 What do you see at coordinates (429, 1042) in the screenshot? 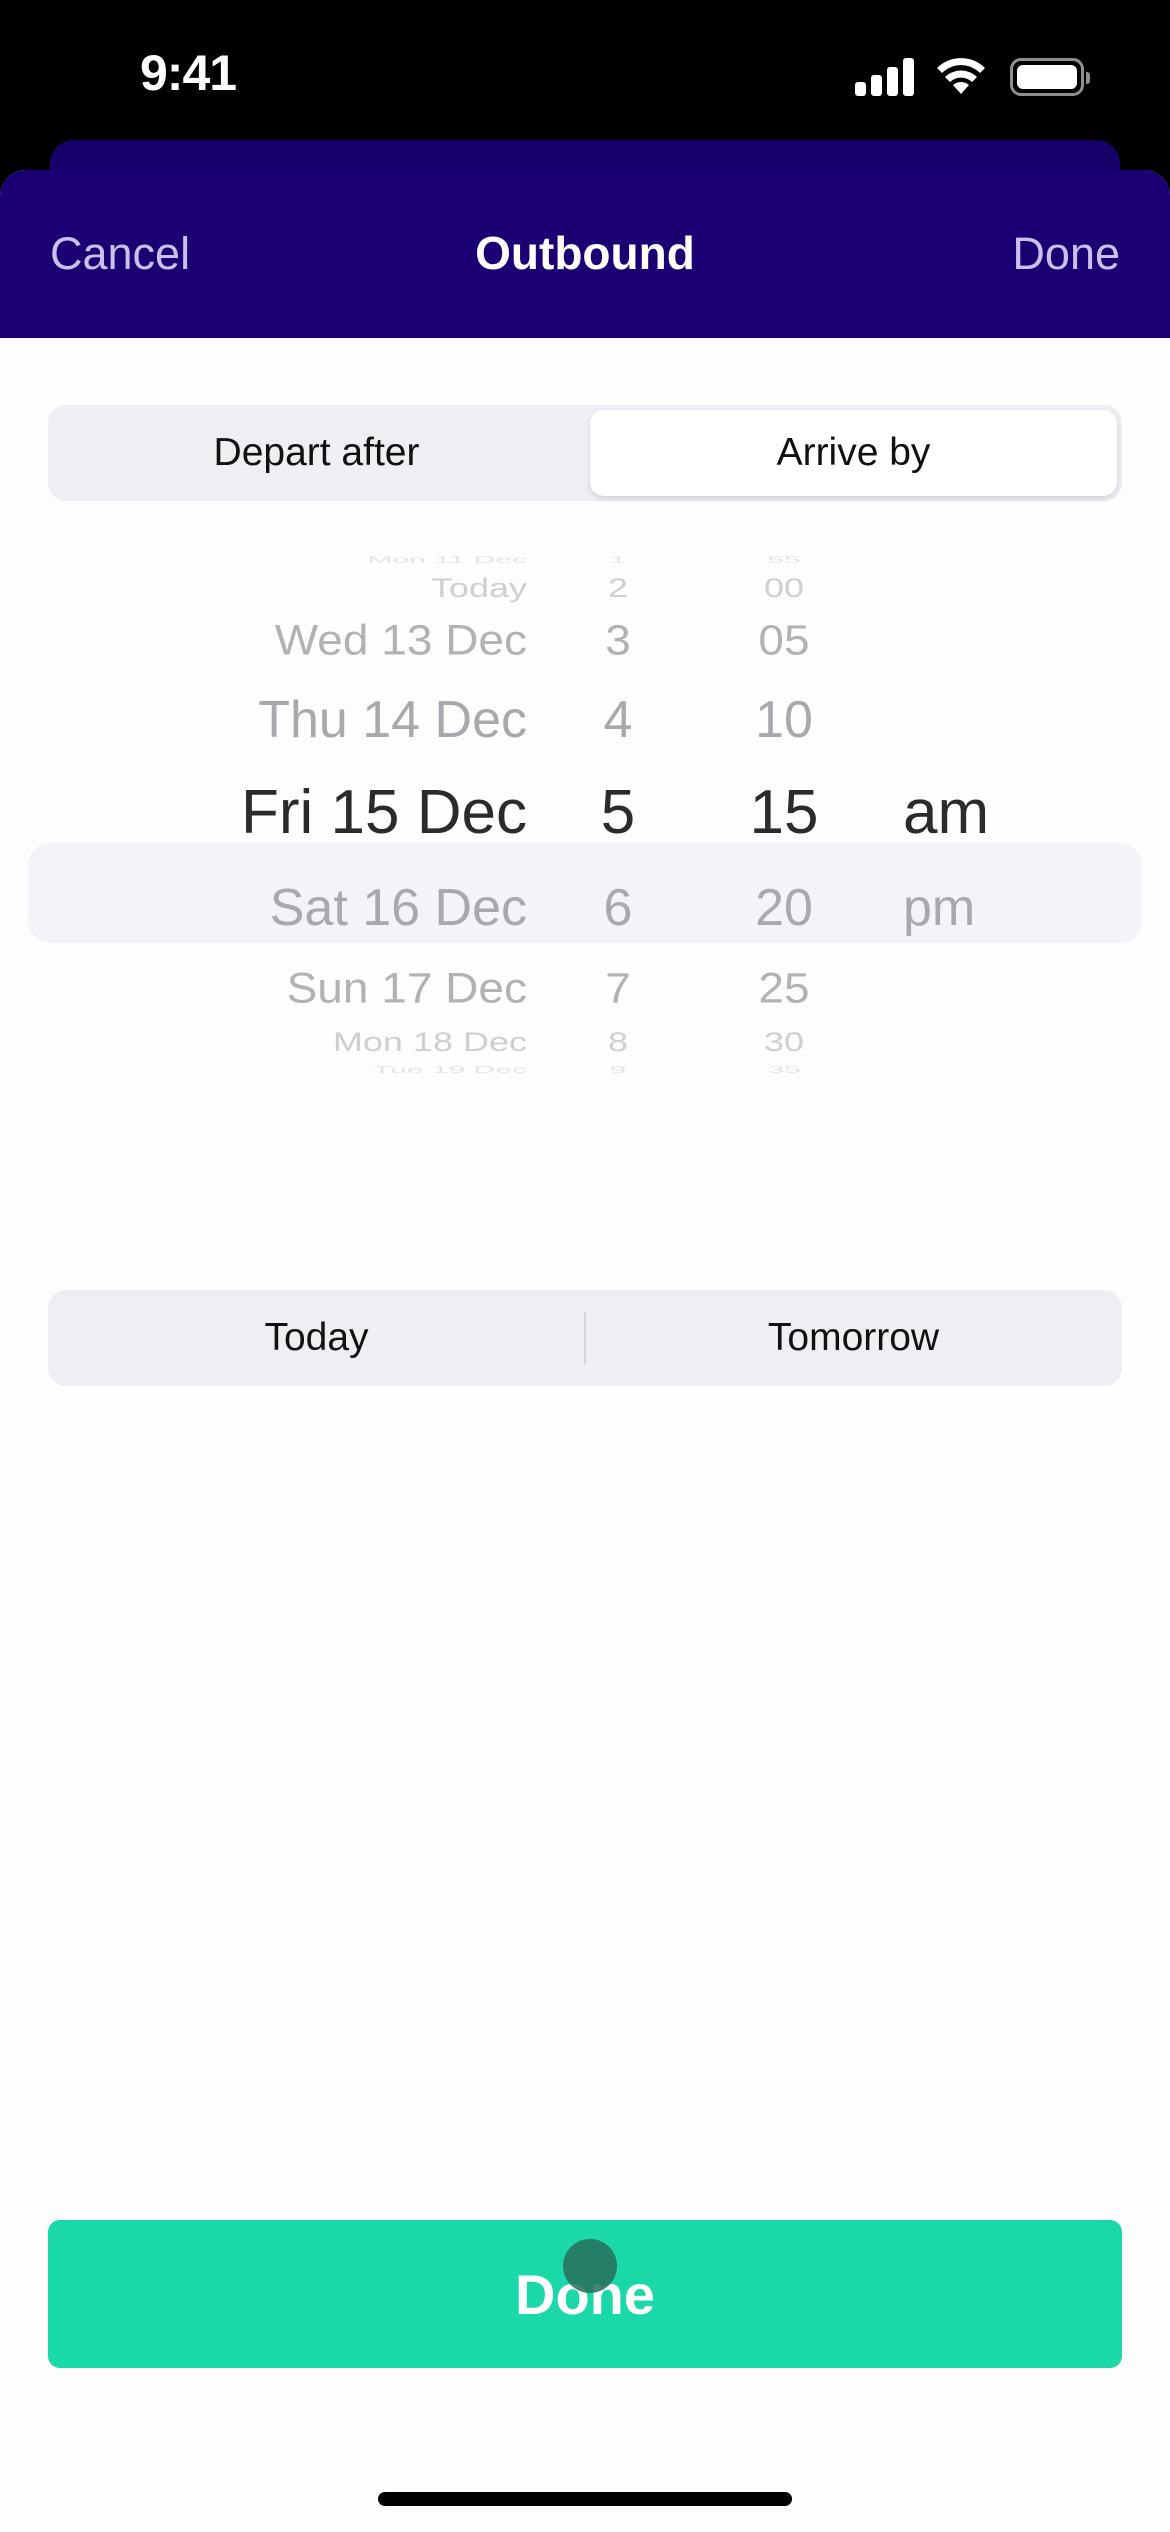
I see `picker-date-value: Mon 18 Dec` at bounding box center [429, 1042].